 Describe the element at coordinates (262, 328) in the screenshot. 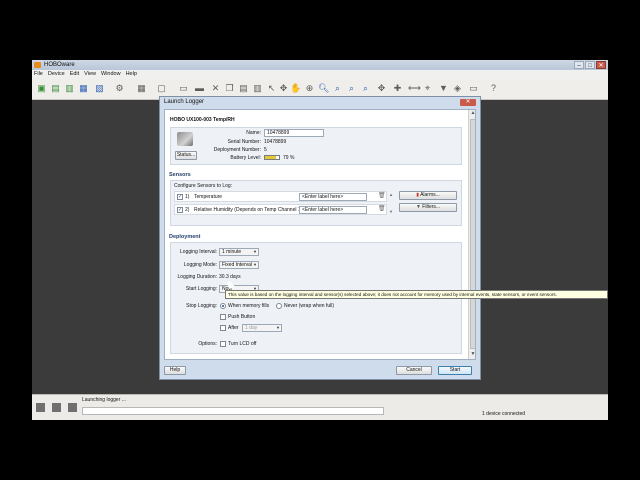

I see `after-select: 1 day ▼` at that location.